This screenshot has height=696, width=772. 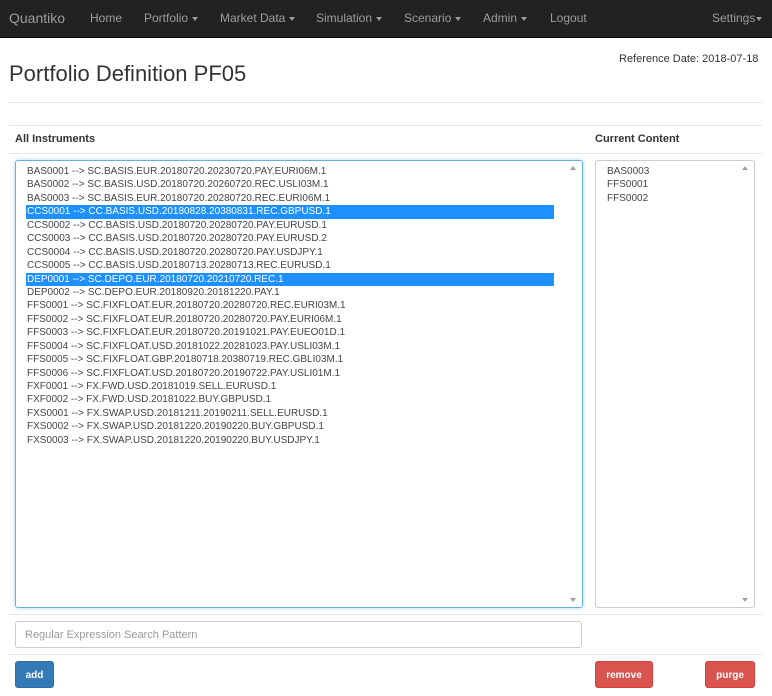 I want to click on nav-logout-label: Logout, so click(x=568, y=18).